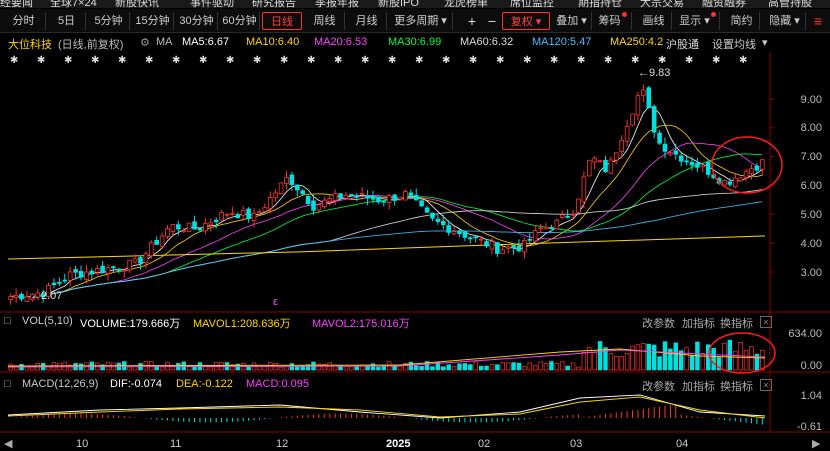 The image size is (830, 451). What do you see at coordinates (698, 323) in the screenshot?
I see `volume-add-indicator-button: 加指标` at bounding box center [698, 323].